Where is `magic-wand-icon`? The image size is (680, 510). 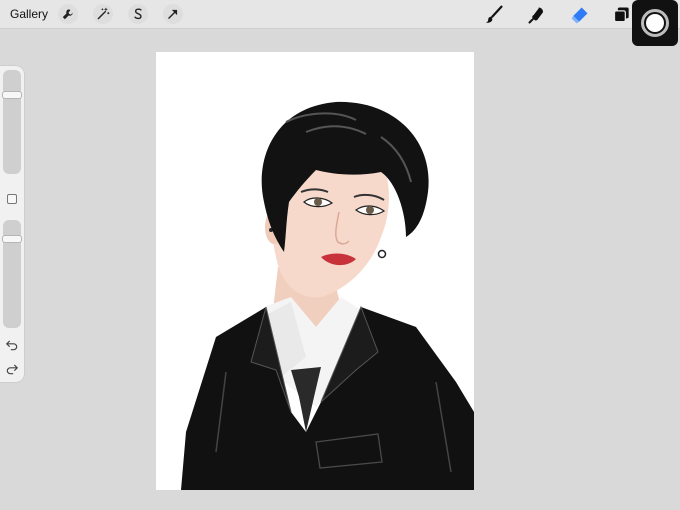 magic-wand-icon is located at coordinates (103, 13).